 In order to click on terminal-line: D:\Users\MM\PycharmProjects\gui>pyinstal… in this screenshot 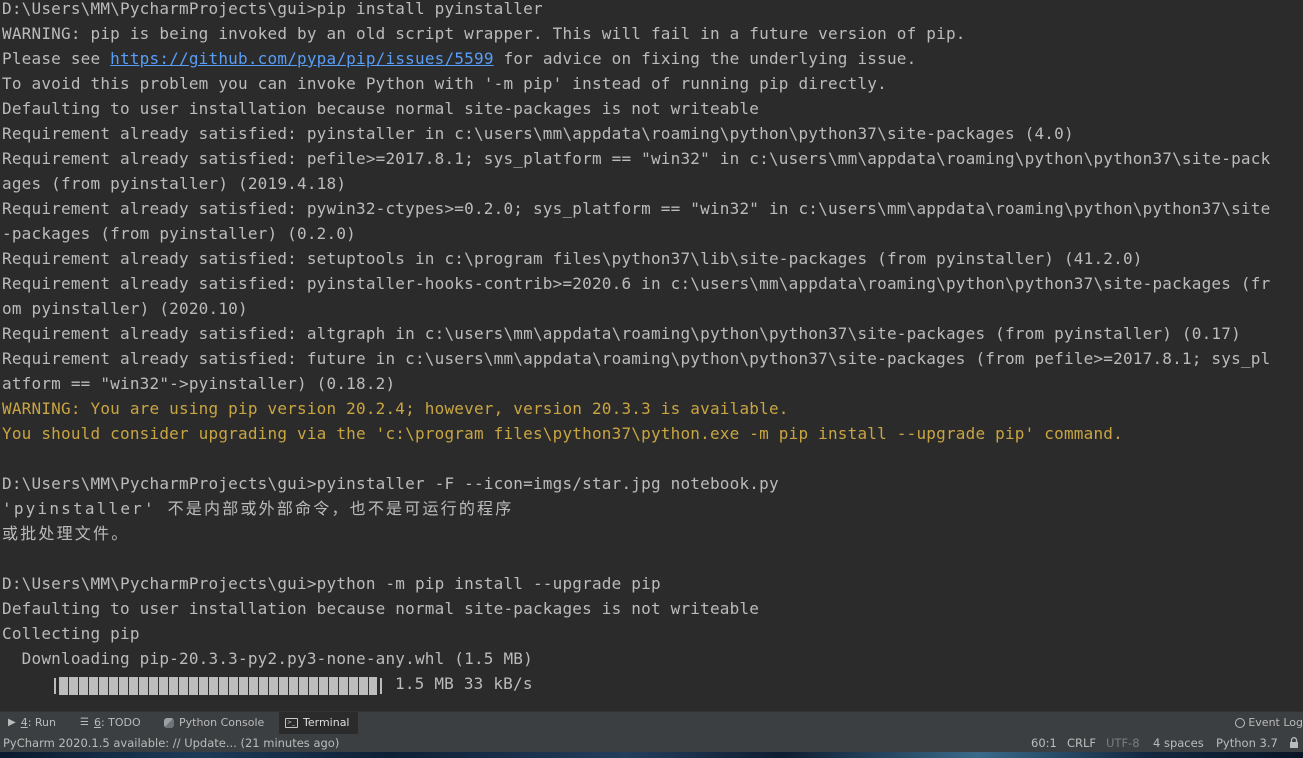, I will do `click(390, 483)`.